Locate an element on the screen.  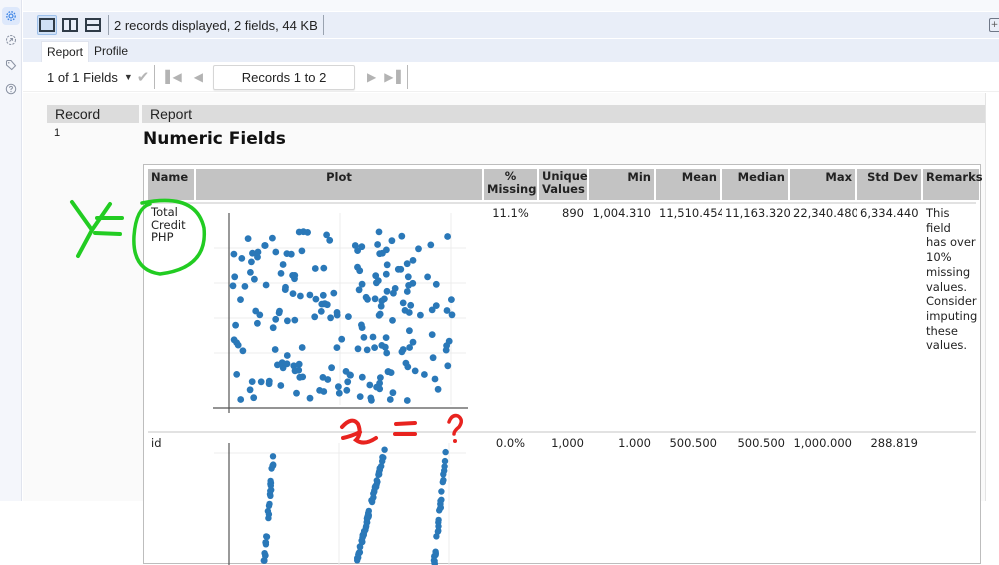
help-button is located at coordinates (11, 89).